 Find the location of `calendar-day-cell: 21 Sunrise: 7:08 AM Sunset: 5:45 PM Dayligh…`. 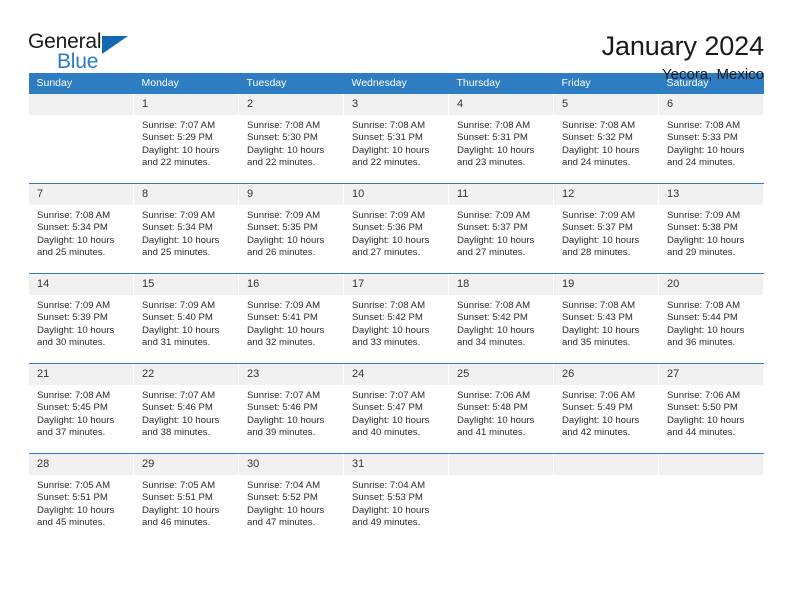

calendar-day-cell: 21 Sunrise: 7:08 AM Sunset: 5:45 PM Dayligh… is located at coordinates (81, 408).